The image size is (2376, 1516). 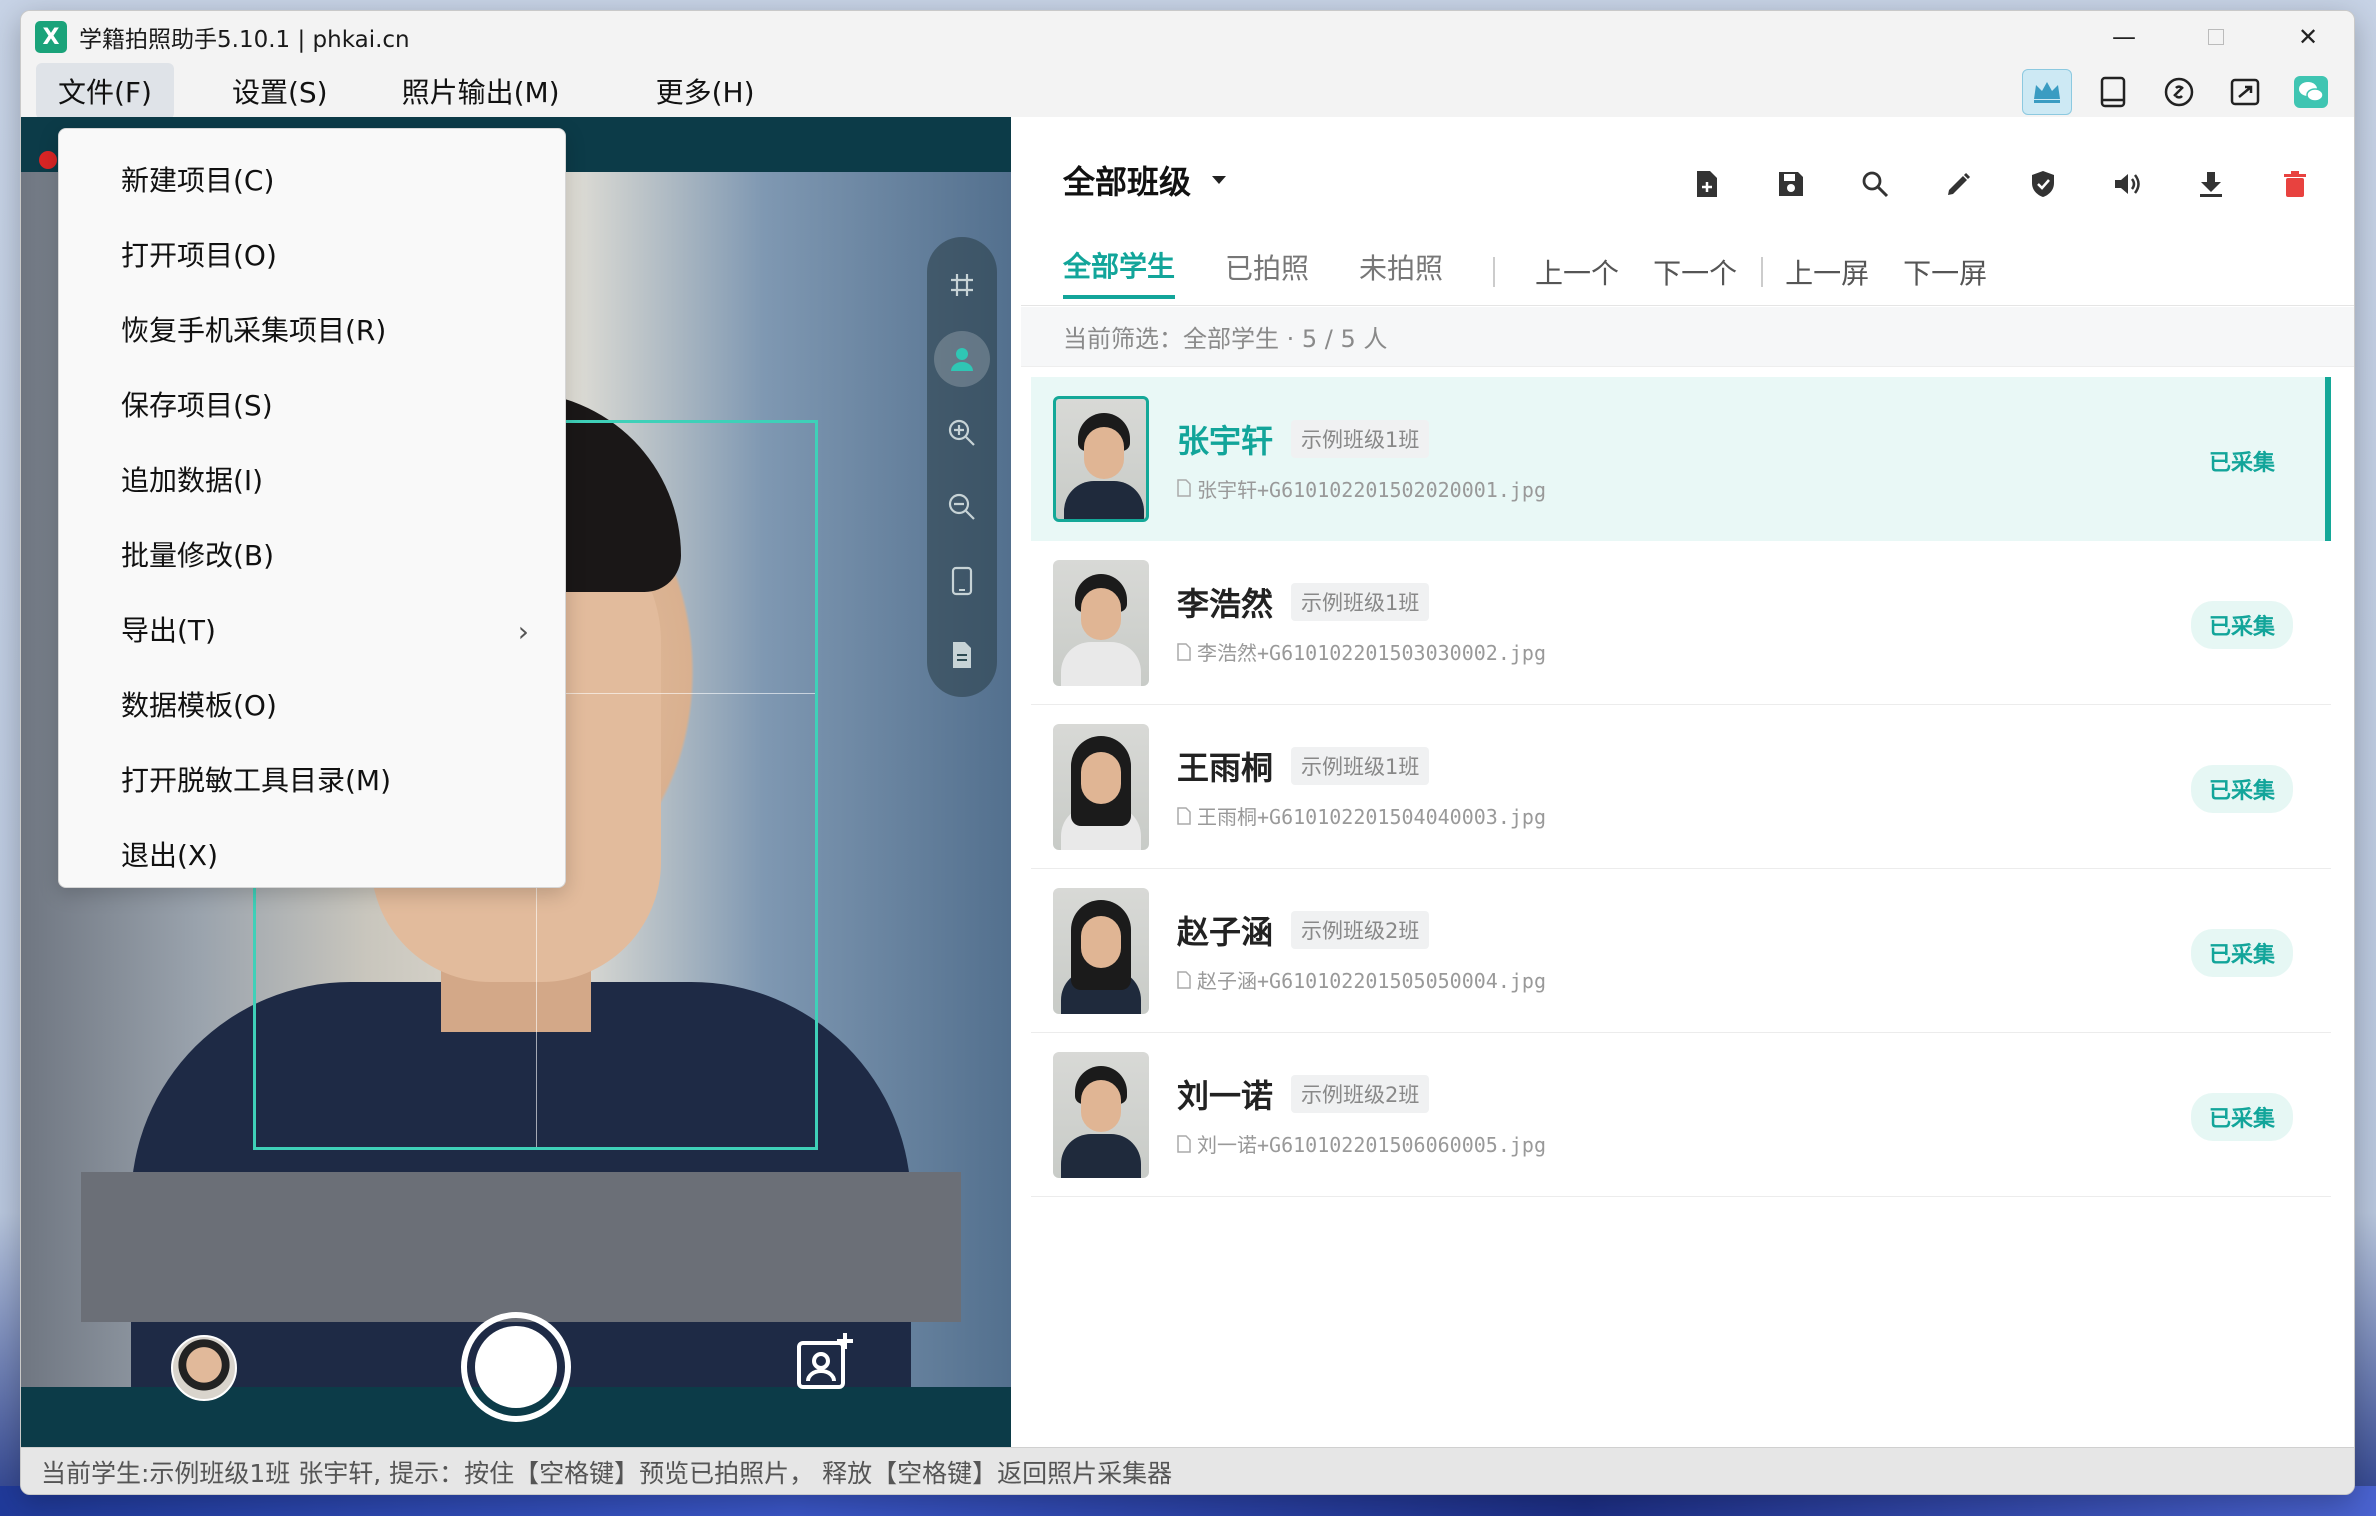 I want to click on delete-icon, so click(x=2295, y=184).